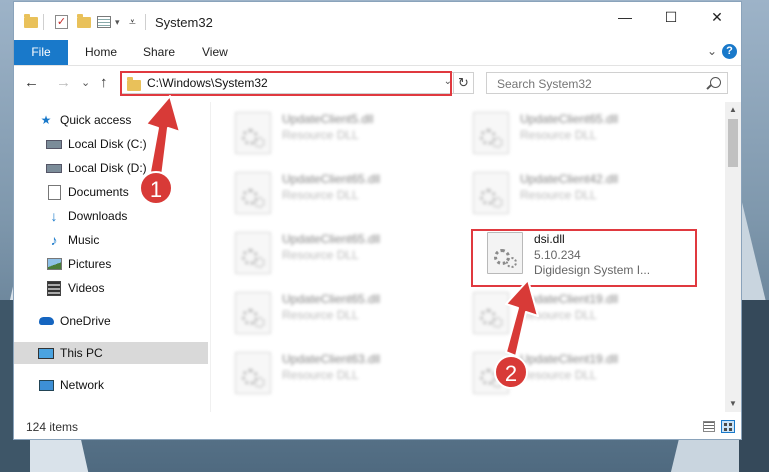  What do you see at coordinates (156, 188) in the screenshot?
I see `step-badge-1: 1` at bounding box center [156, 188].